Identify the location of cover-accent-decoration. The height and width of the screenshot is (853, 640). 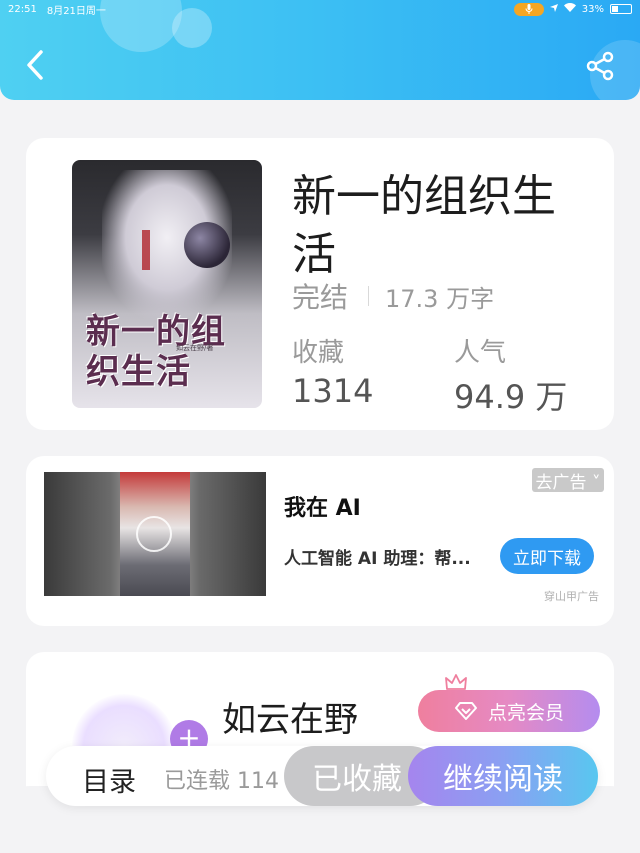
(146, 250).